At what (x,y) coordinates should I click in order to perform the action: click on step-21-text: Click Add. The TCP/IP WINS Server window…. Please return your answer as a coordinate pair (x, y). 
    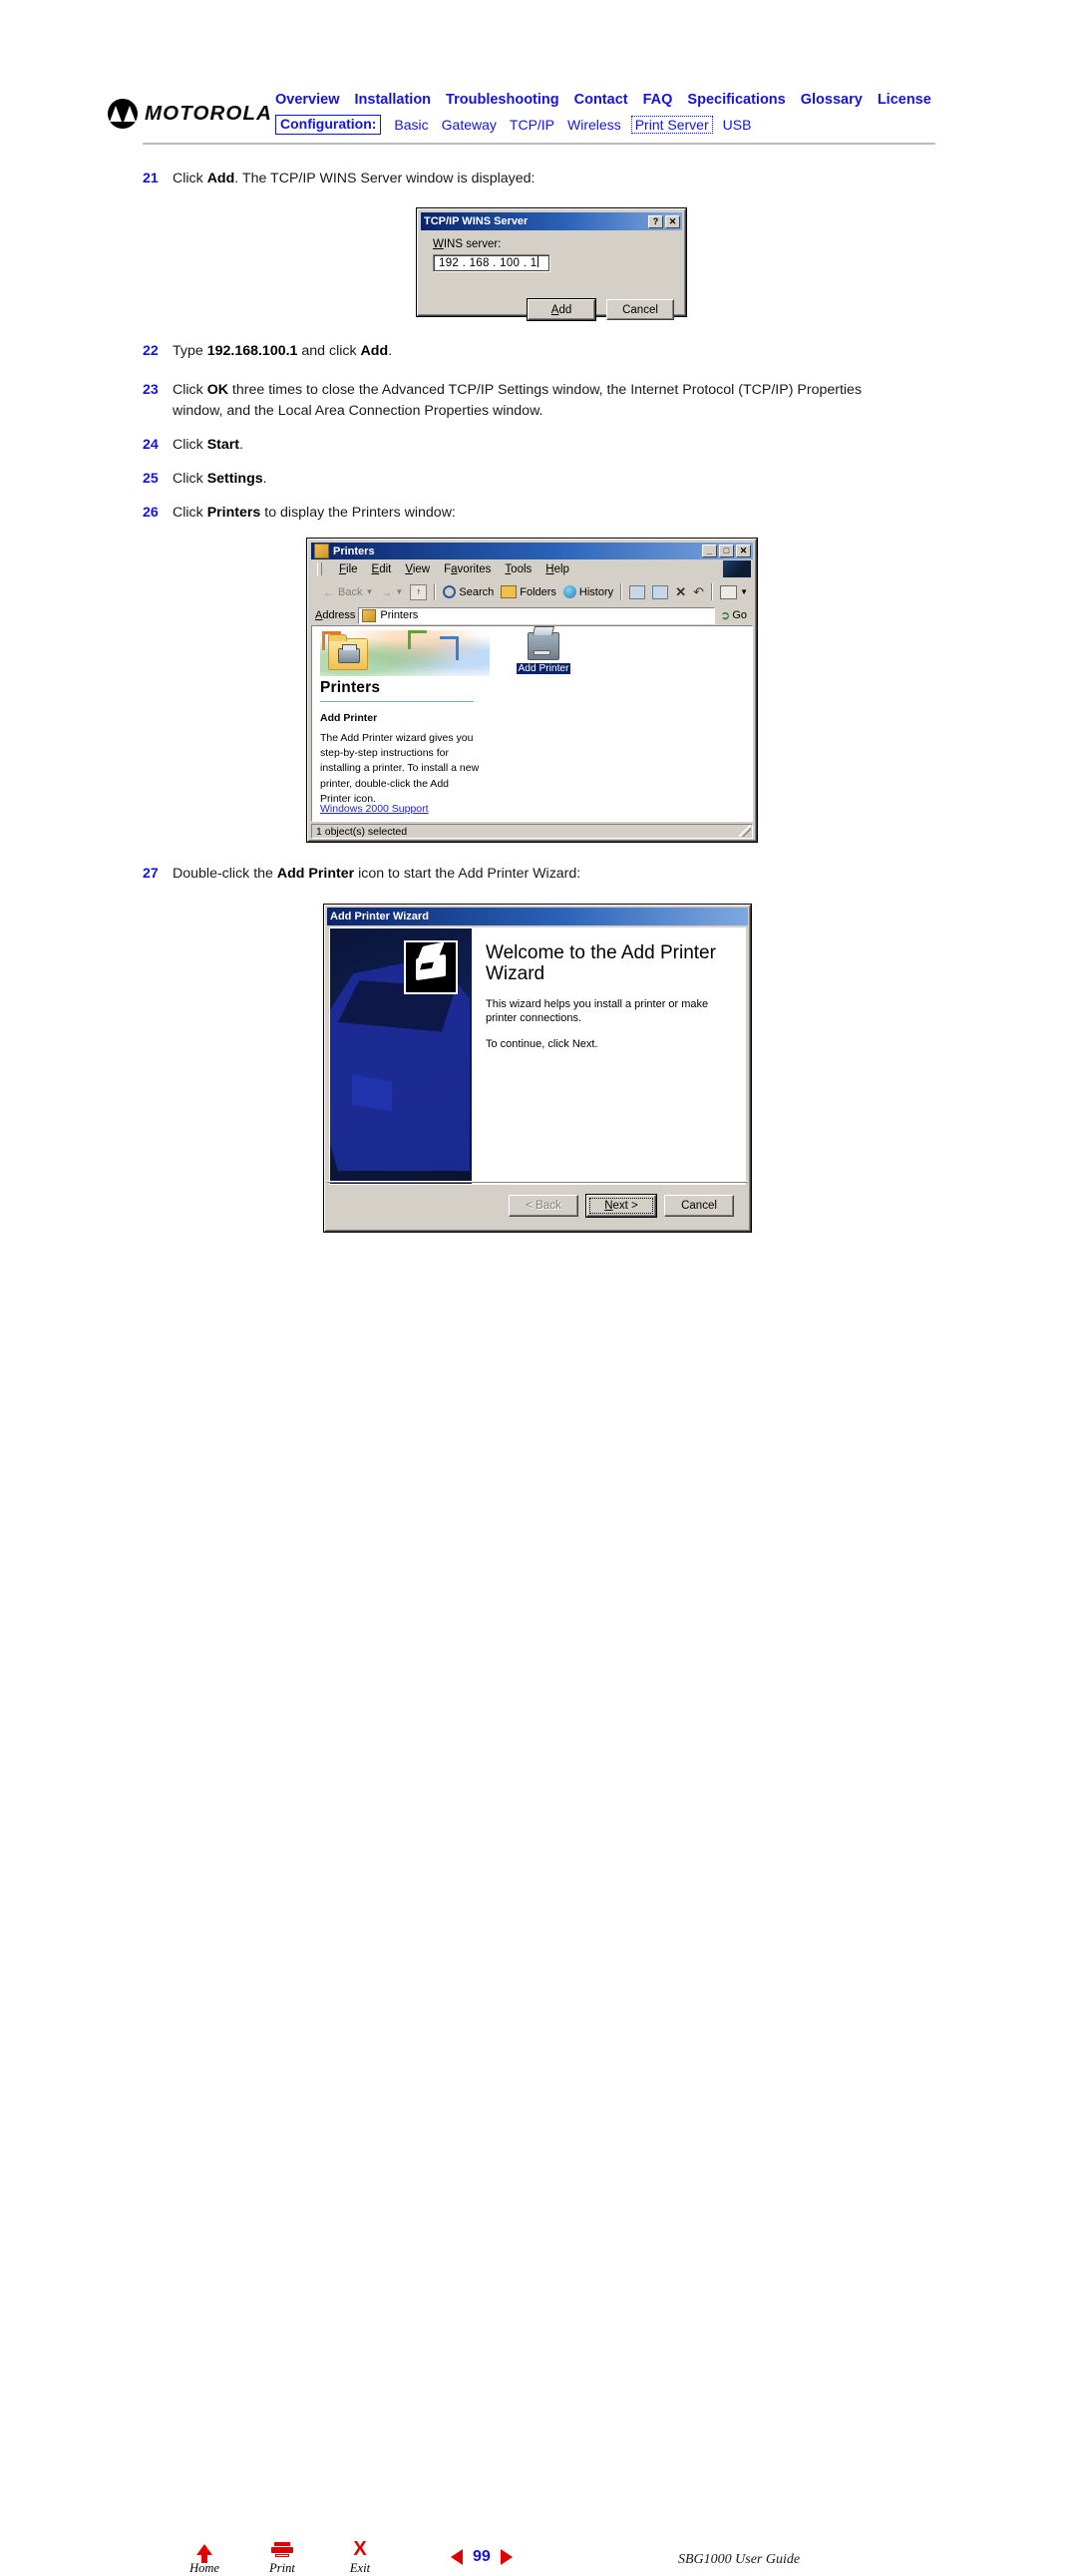
    Looking at the image, I should click on (354, 178).